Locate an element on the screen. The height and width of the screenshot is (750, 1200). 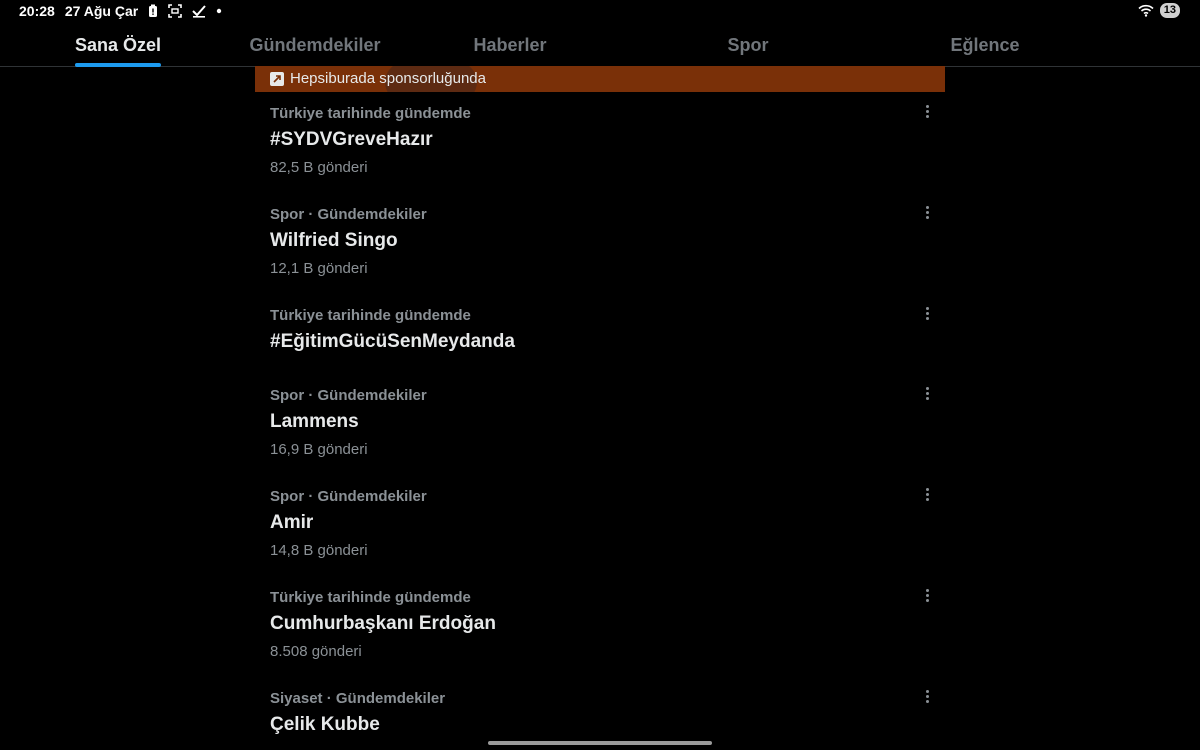
status-bar: 20:28 27 Ağu Çar 13 is located at coordinates (600, 12).